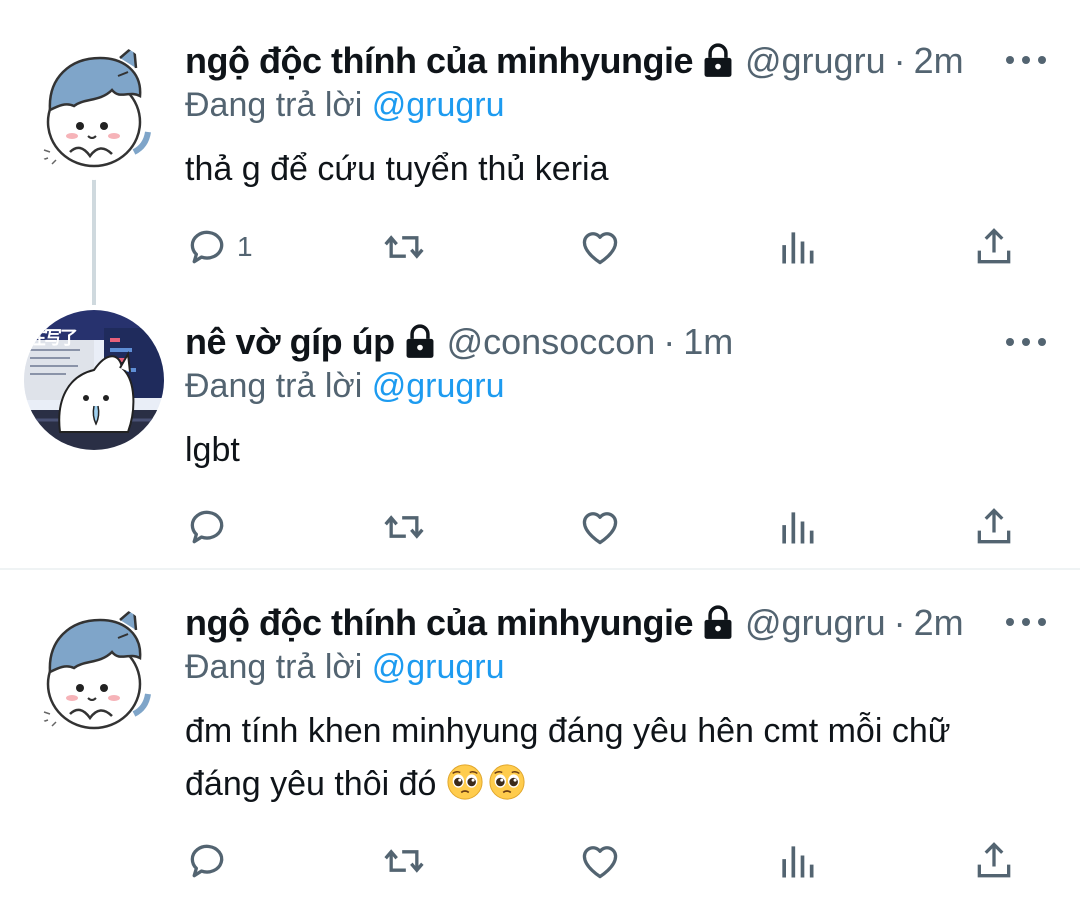 This screenshot has width=1080, height=897. Describe the element at coordinates (708, 342) in the screenshot. I see `timestamp: 1m` at that location.